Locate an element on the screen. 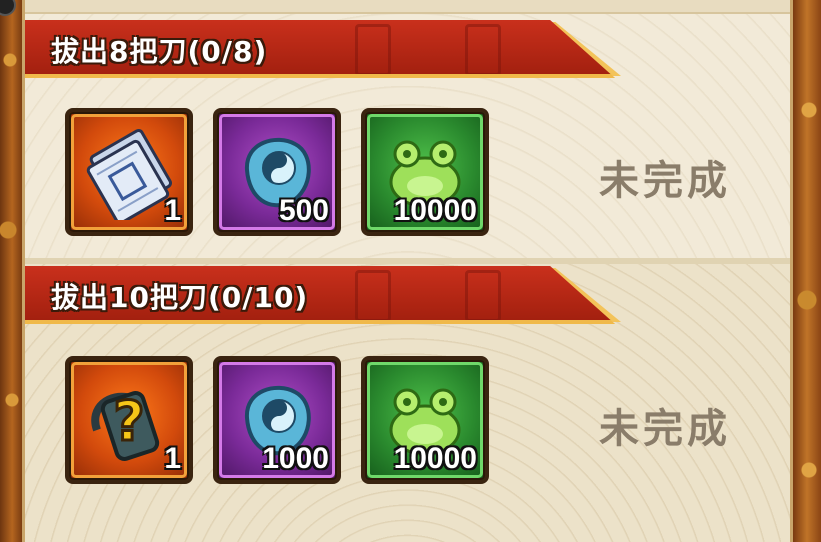 Image resolution: width=821 pixels, height=542 pixels. quest-2-status: 未完成 is located at coordinates (665, 429).